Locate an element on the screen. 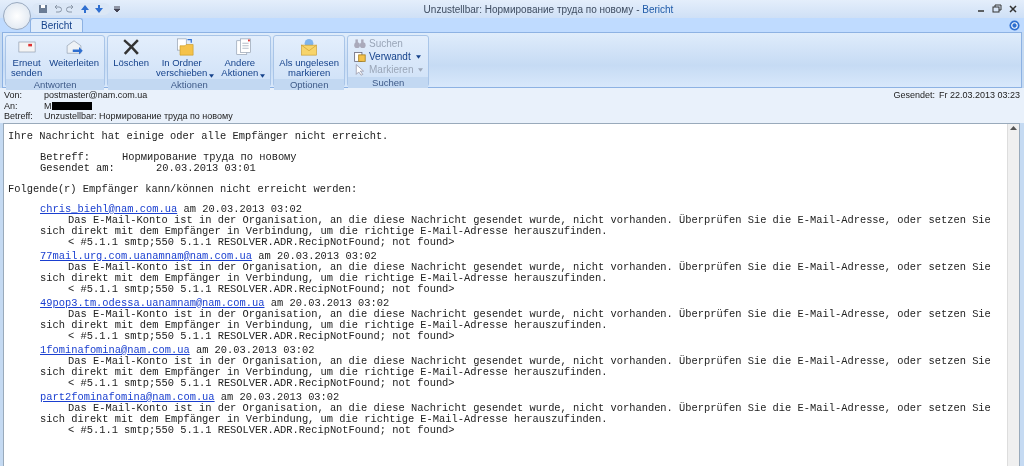 The image size is (1024, 466). recipient-name: M is located at coordinates (48, 105).